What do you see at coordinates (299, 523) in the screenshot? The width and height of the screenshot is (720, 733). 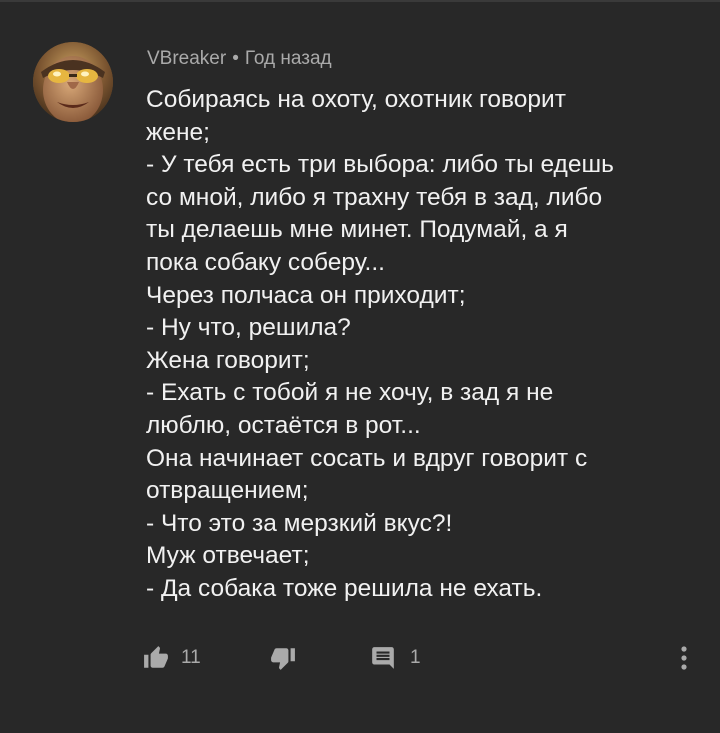 I see `comment-line: - Что это за мерзкий вкус?!` at bounding box center [299, 523].